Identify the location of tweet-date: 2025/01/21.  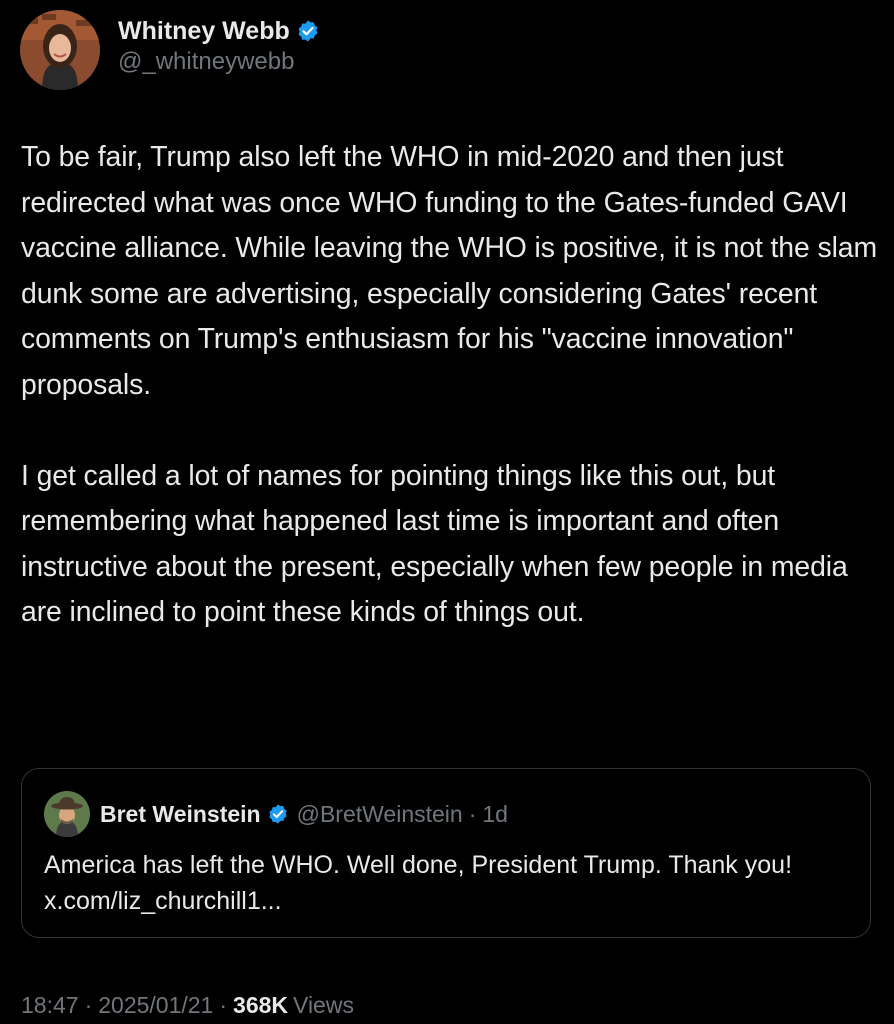
(155, 1005).